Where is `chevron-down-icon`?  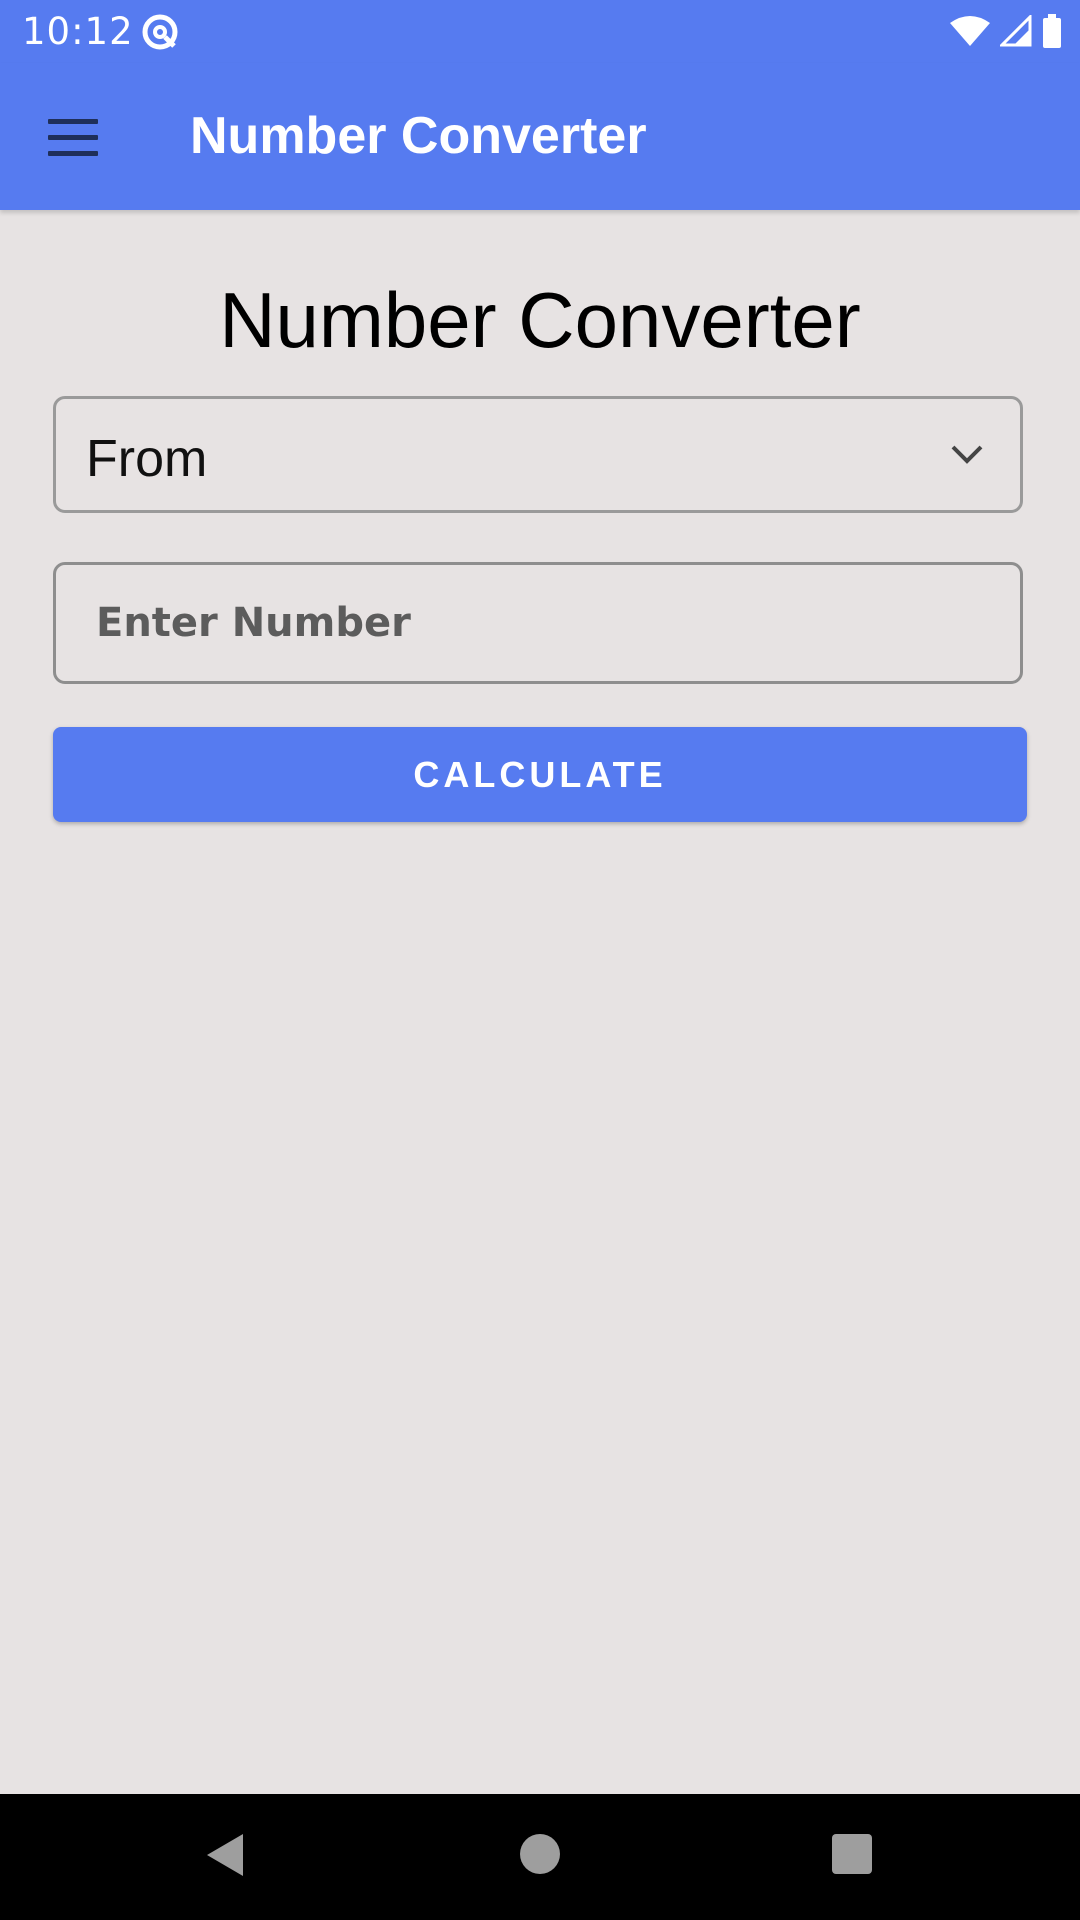 chevron-down-icon is located at coordinates (967, 454).